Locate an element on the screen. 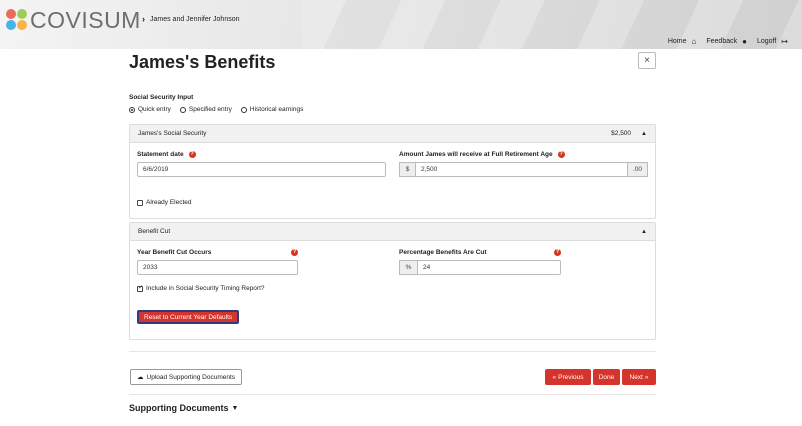 The width and height of the screenshot is (802, 426). statement-date-input: 6/6/2019 is located at coordinates (261, 169).